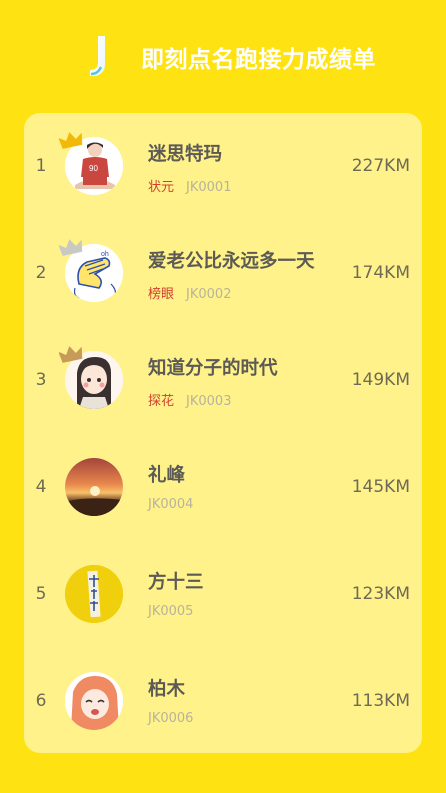 This screenshot has width=446, height=793. I want to click on user-name: 柏木, so click(166, 688).